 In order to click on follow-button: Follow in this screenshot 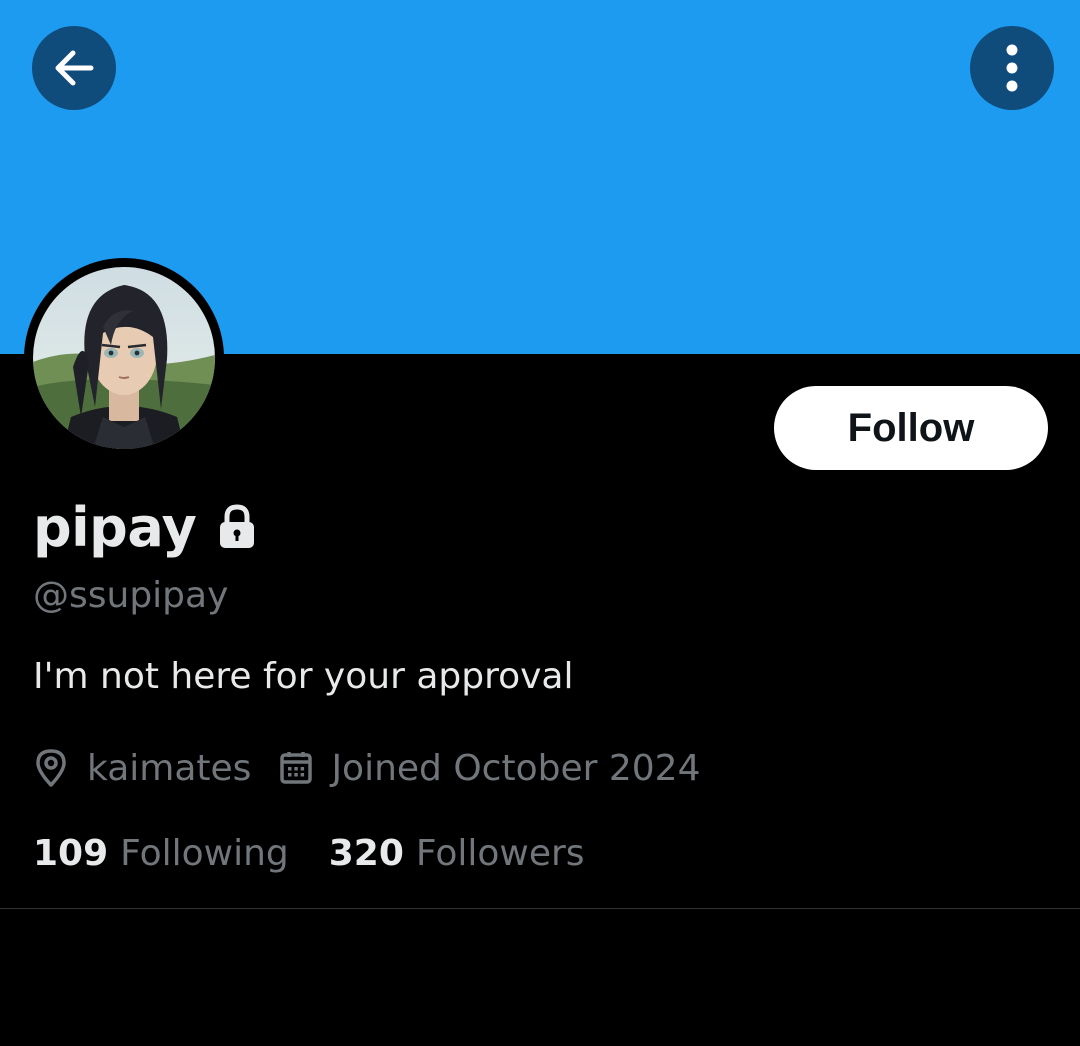, I will do `click(911, 428)`.